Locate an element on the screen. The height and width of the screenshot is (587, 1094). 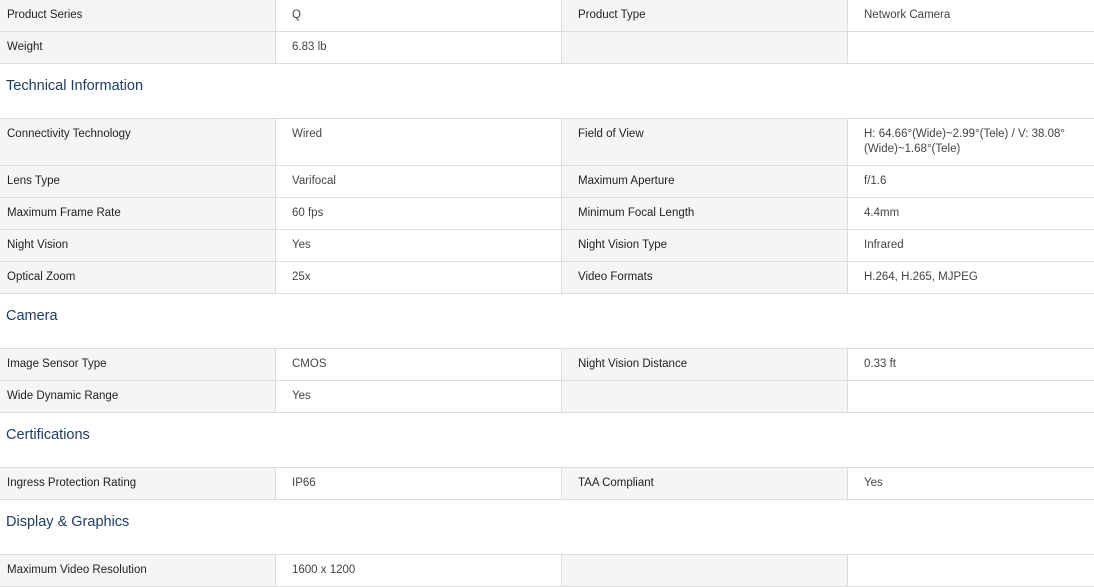
spec-label: Ingress Protection Rating is located at coordinates (138, 483).